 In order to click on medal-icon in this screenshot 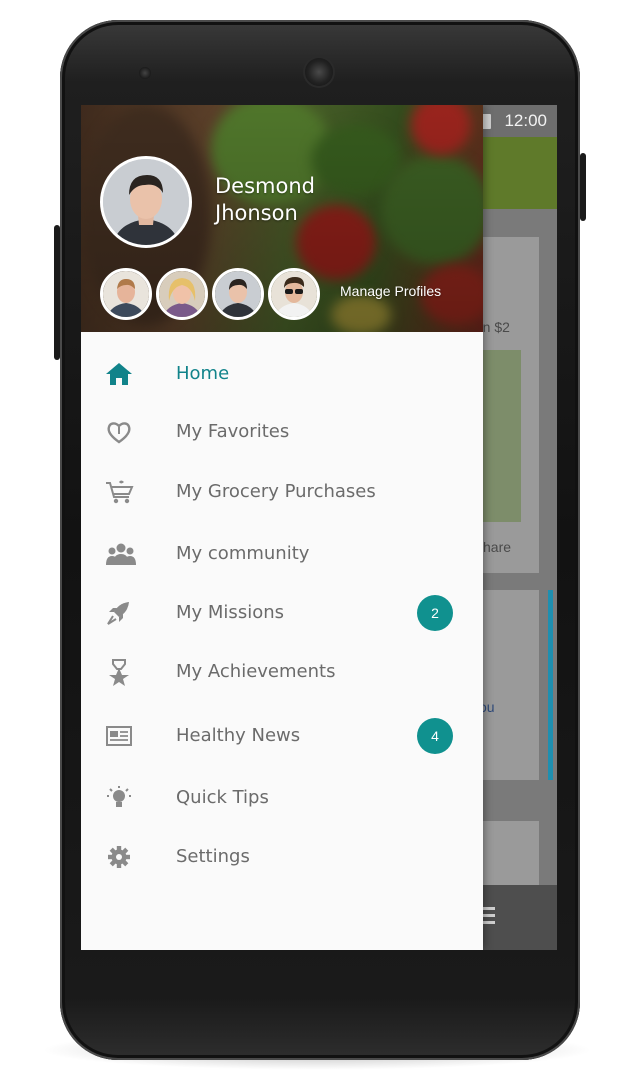, I will do `click(119, 672)`.